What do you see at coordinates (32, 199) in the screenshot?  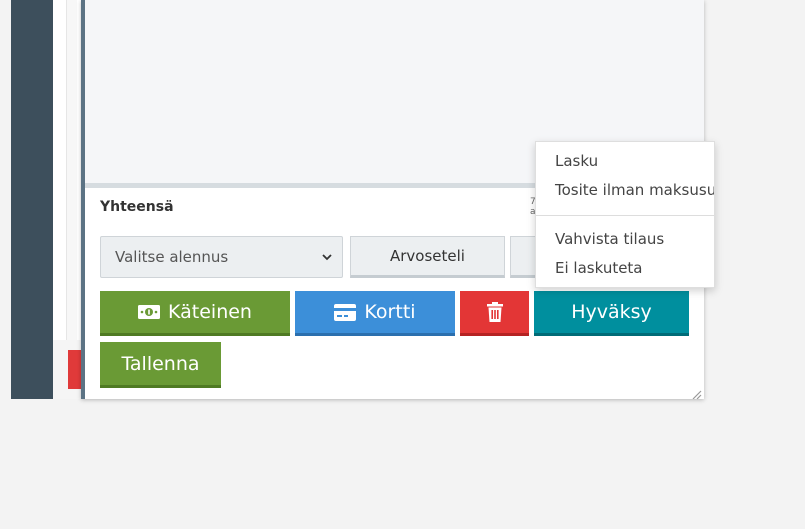 I see `app-sidebar` at bounding box center [32, 199].